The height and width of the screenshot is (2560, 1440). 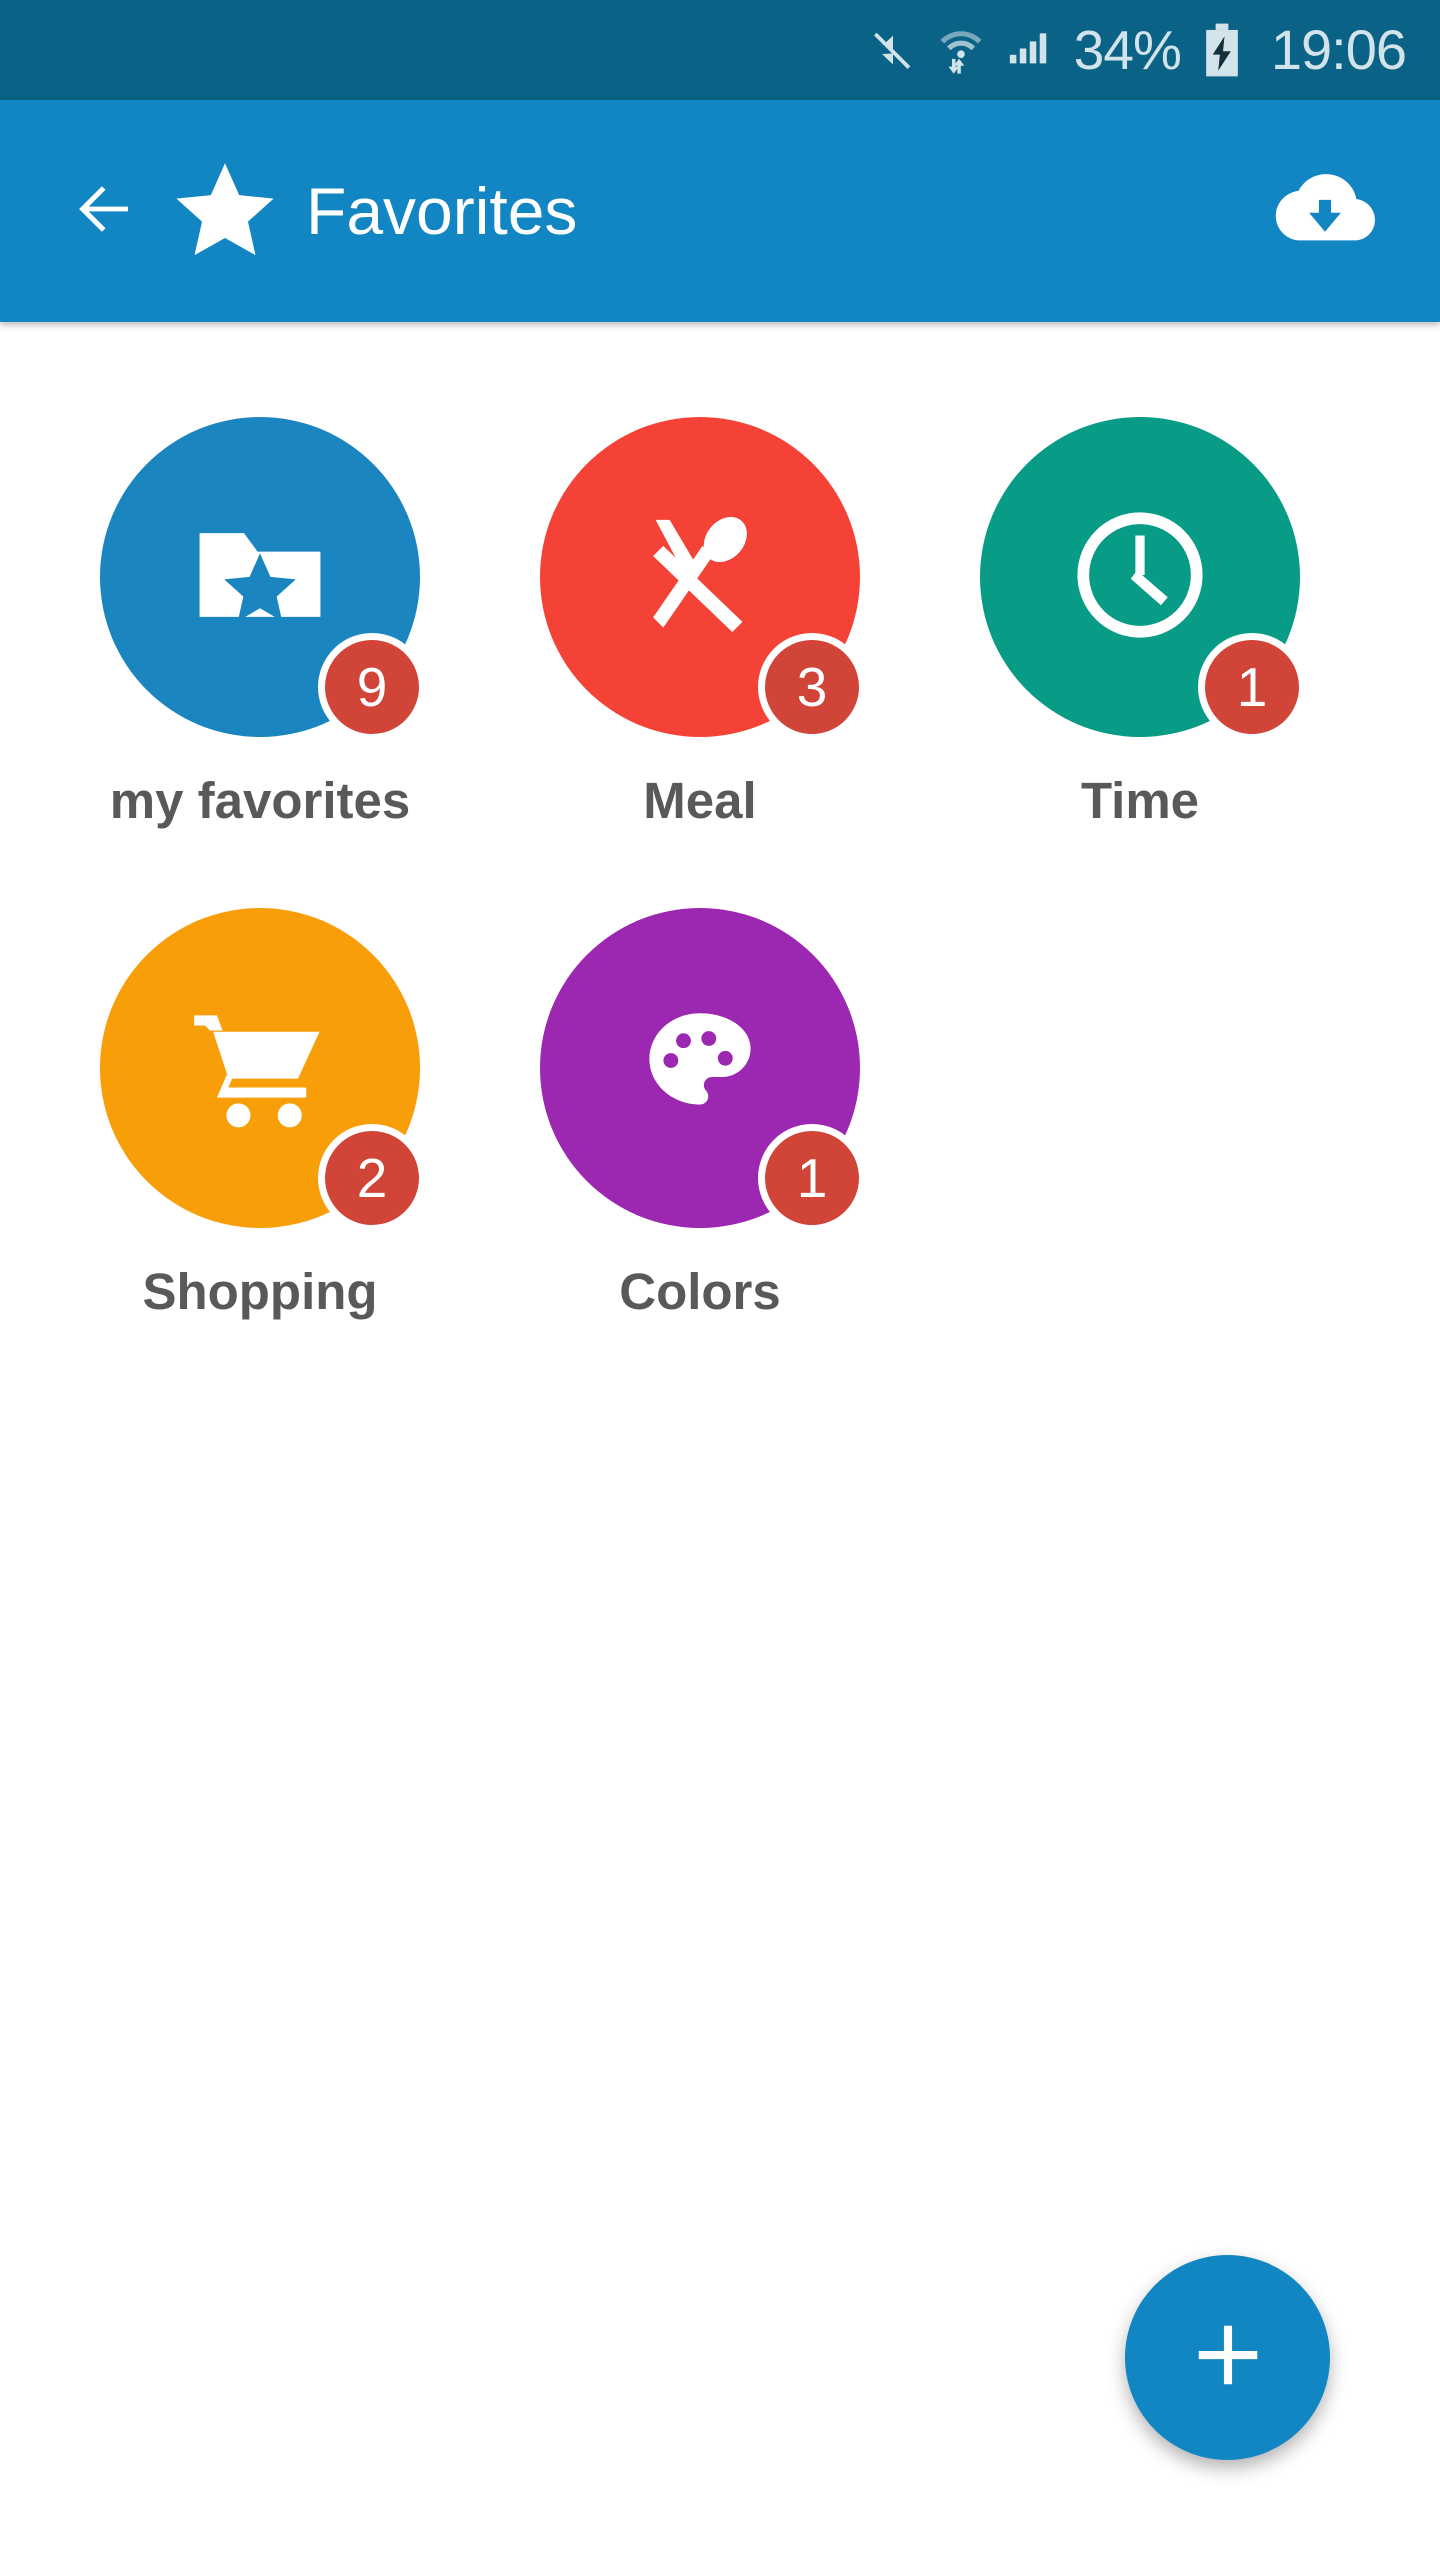 I want to click on icon-container: 2, so click(x=263, y=1070).